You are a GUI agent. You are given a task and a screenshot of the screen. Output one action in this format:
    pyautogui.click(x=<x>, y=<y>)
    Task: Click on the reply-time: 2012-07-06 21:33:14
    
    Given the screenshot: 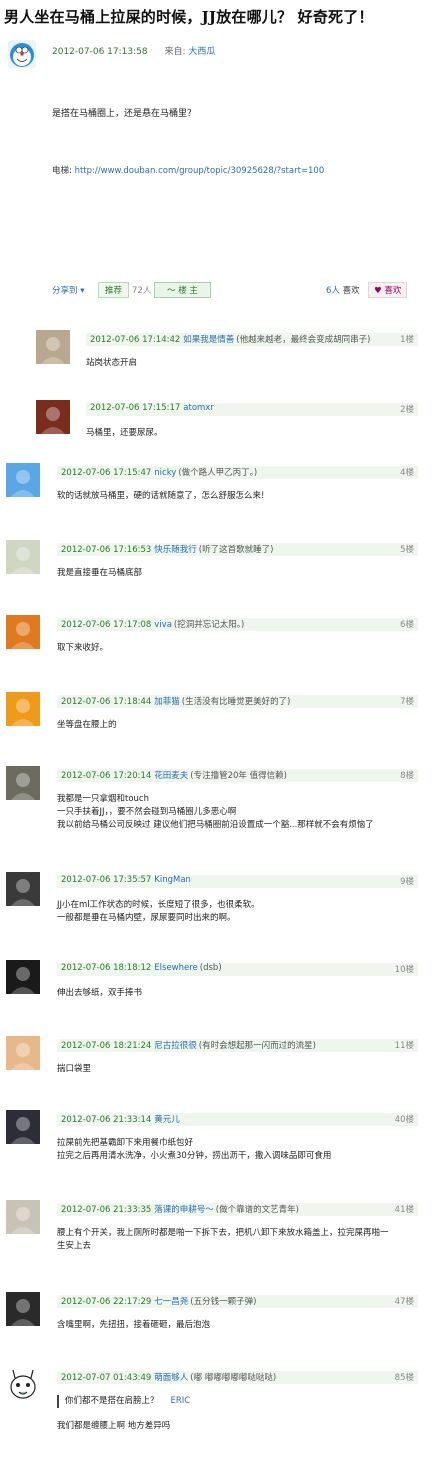 What is the action you would take?
    pyautogui.click(x=106, y=1120)
    